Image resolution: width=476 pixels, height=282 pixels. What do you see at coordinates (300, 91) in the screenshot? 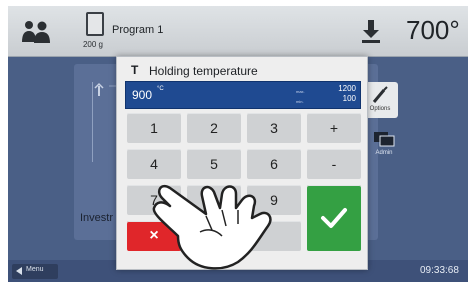
I see `max-label: max.` at bounding box center [300, 91].